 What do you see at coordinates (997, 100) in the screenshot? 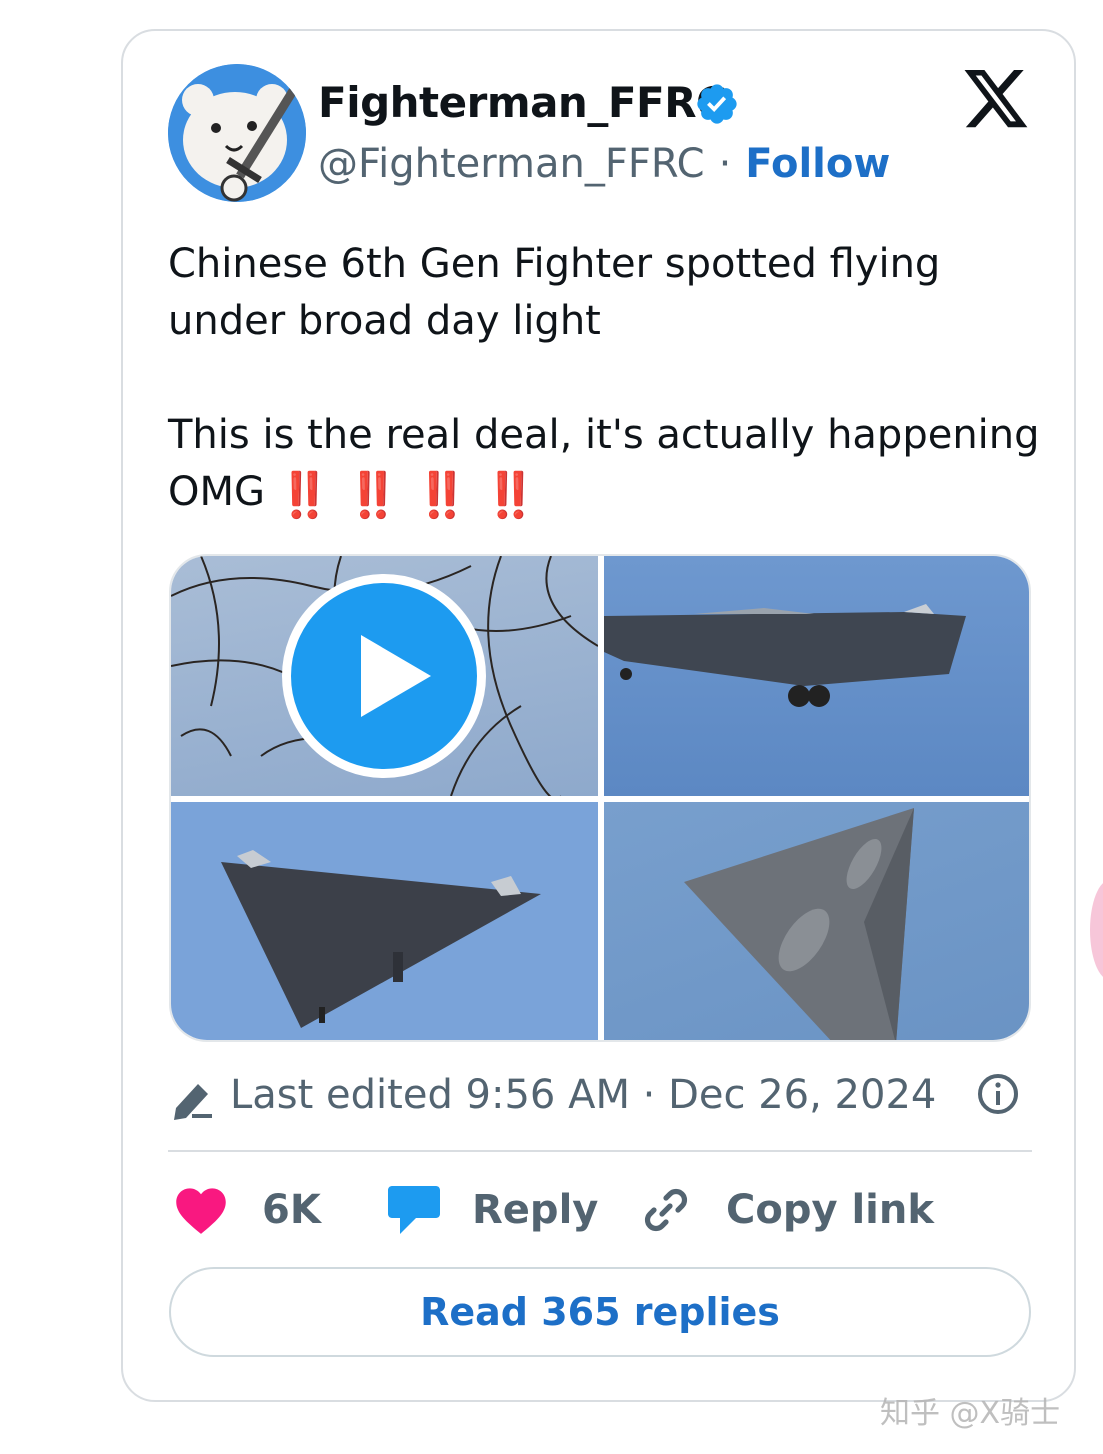
I see `x-logo-icon` at bounding box center [997, 100].